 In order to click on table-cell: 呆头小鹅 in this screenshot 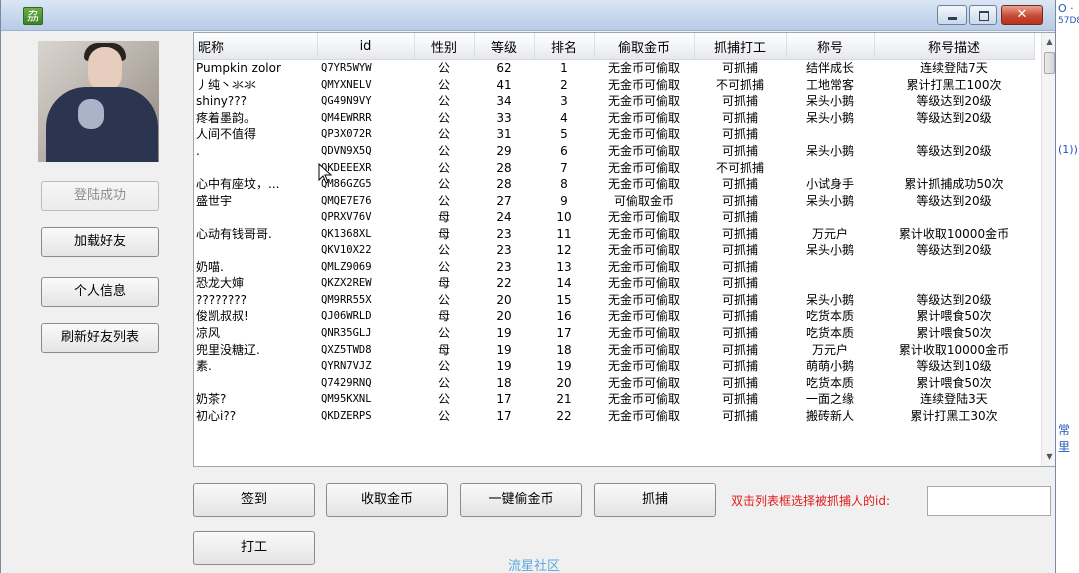, I will do `click(829, 250)`.